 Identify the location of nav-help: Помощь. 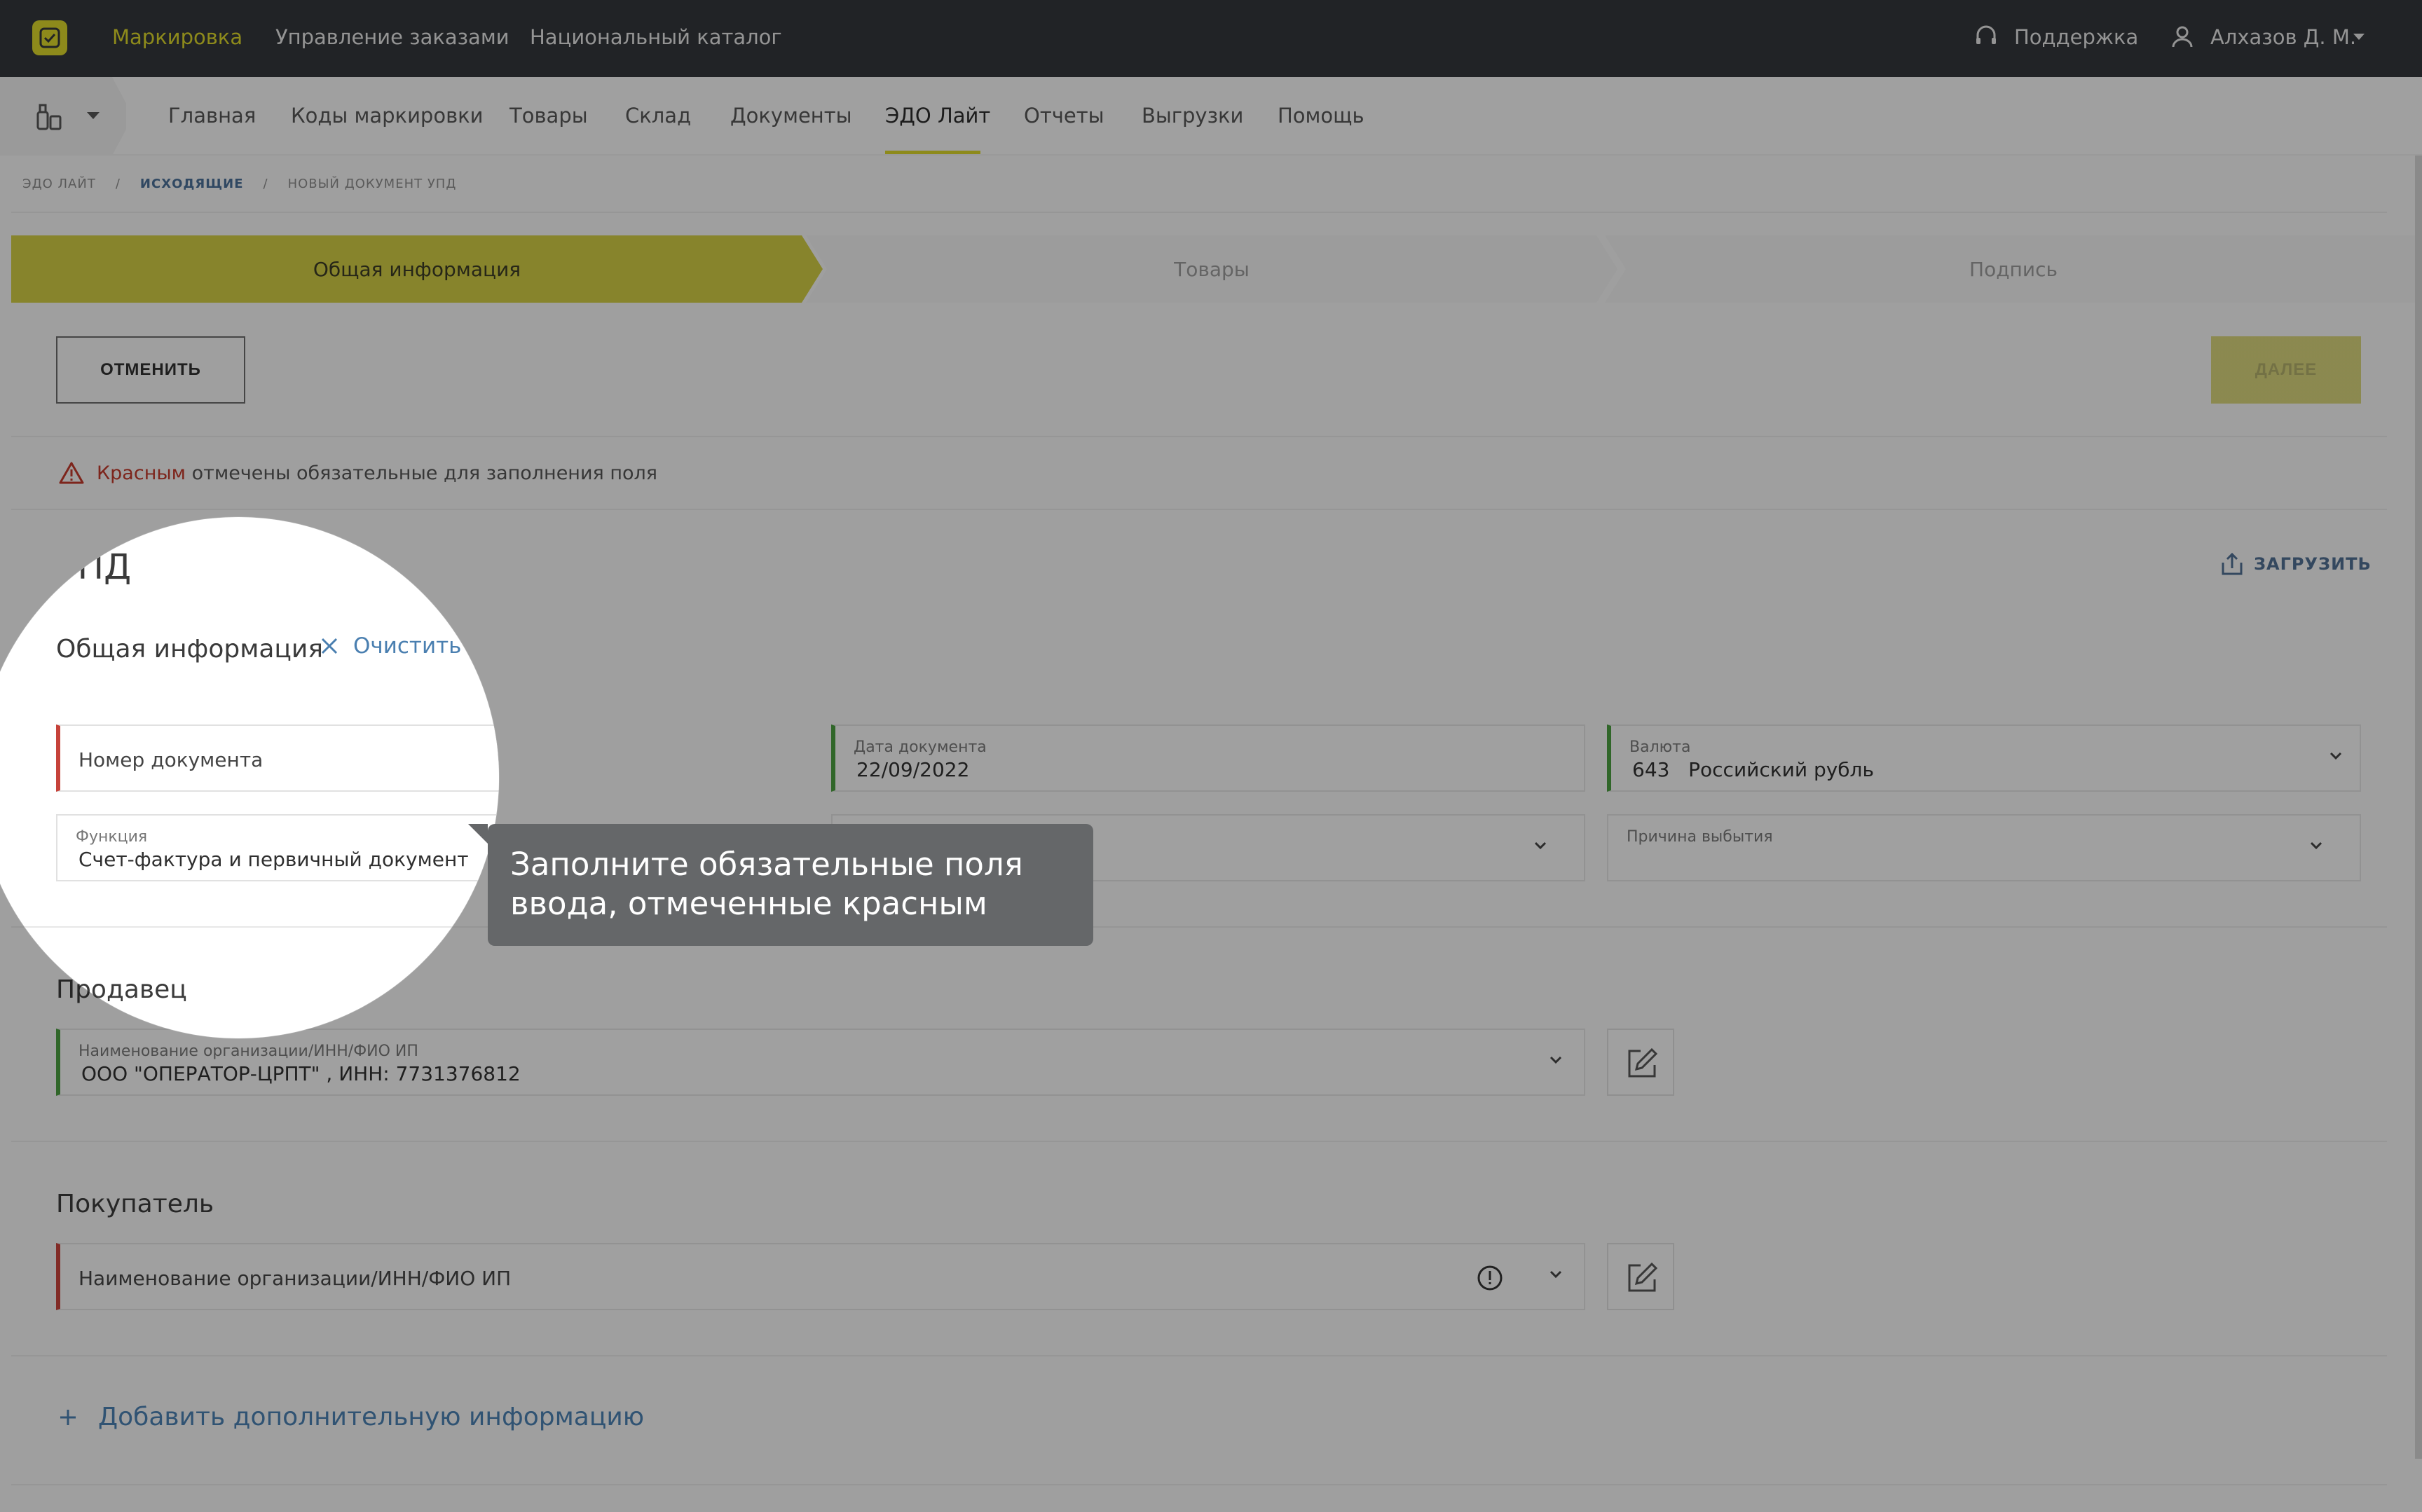
(1321, 116).